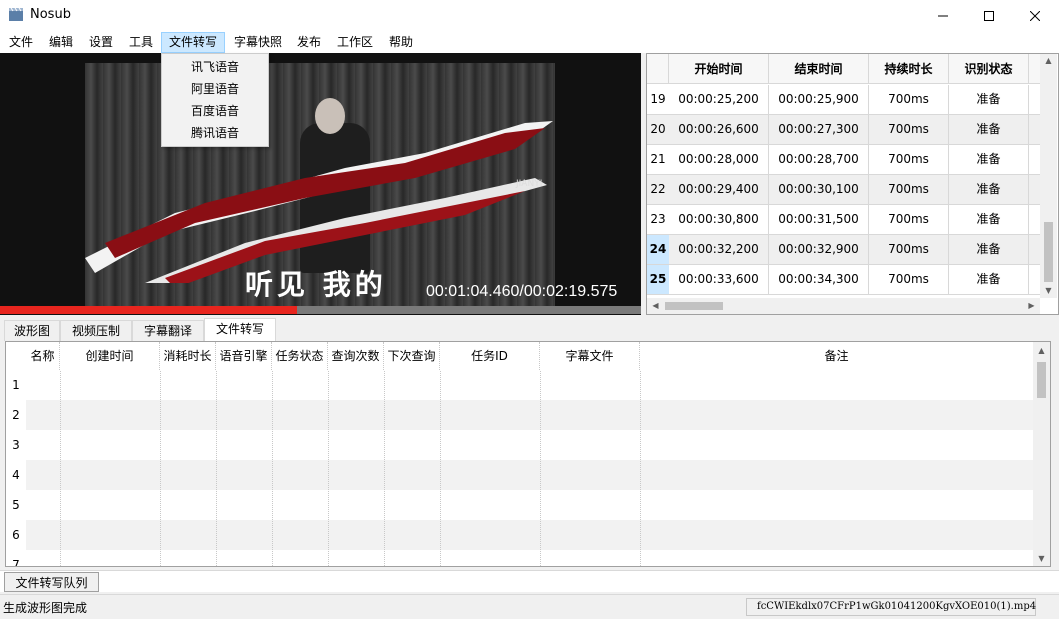  I want to click on table-row: 19 00:00:25,200 00:00:25,900 700ms 准备, so click(843, 100).